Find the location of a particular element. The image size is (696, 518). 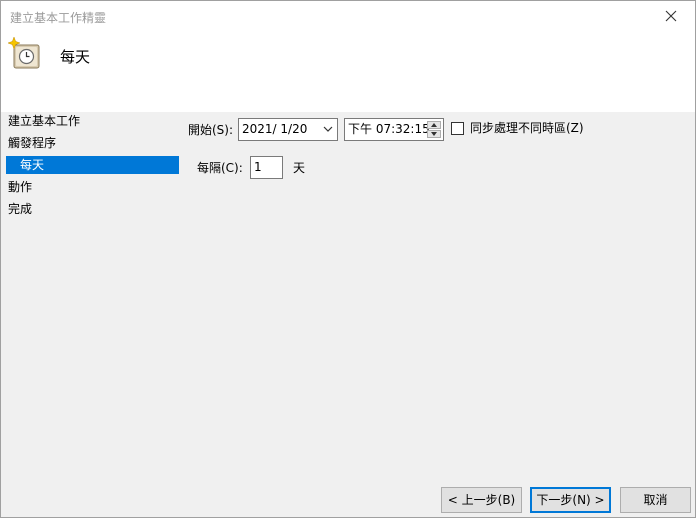

nav-item-create-basic-task: 建立基本工作 is located at coordinates (44, 121).